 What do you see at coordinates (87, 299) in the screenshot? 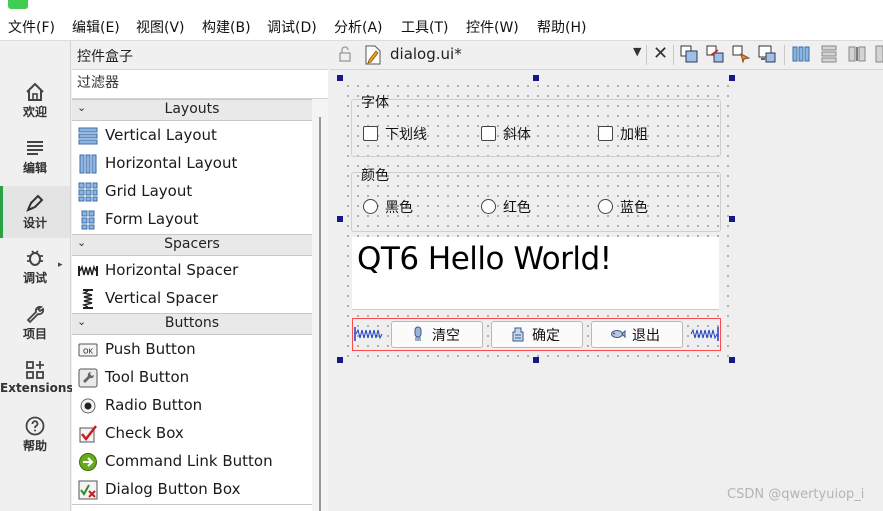
I see `vertical-spacer-icon` at bounding box center [87, 299].